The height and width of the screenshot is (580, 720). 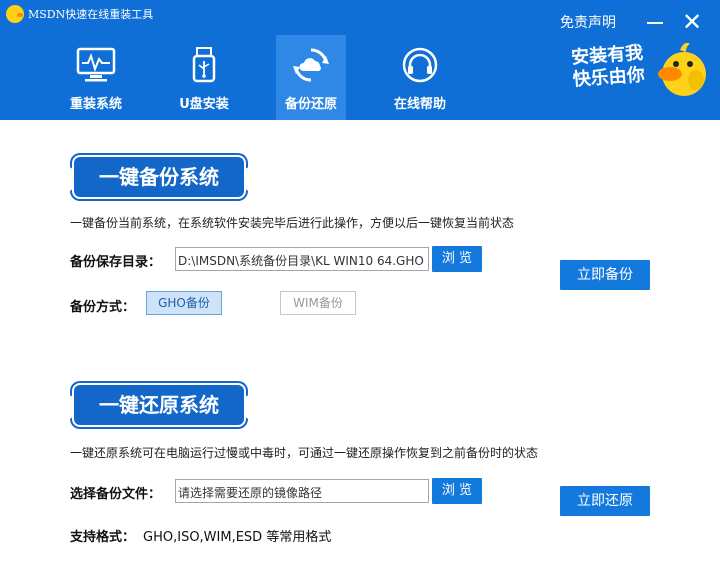 I want to click on formats-label: 支持格式：, so click(x=103, y=537).